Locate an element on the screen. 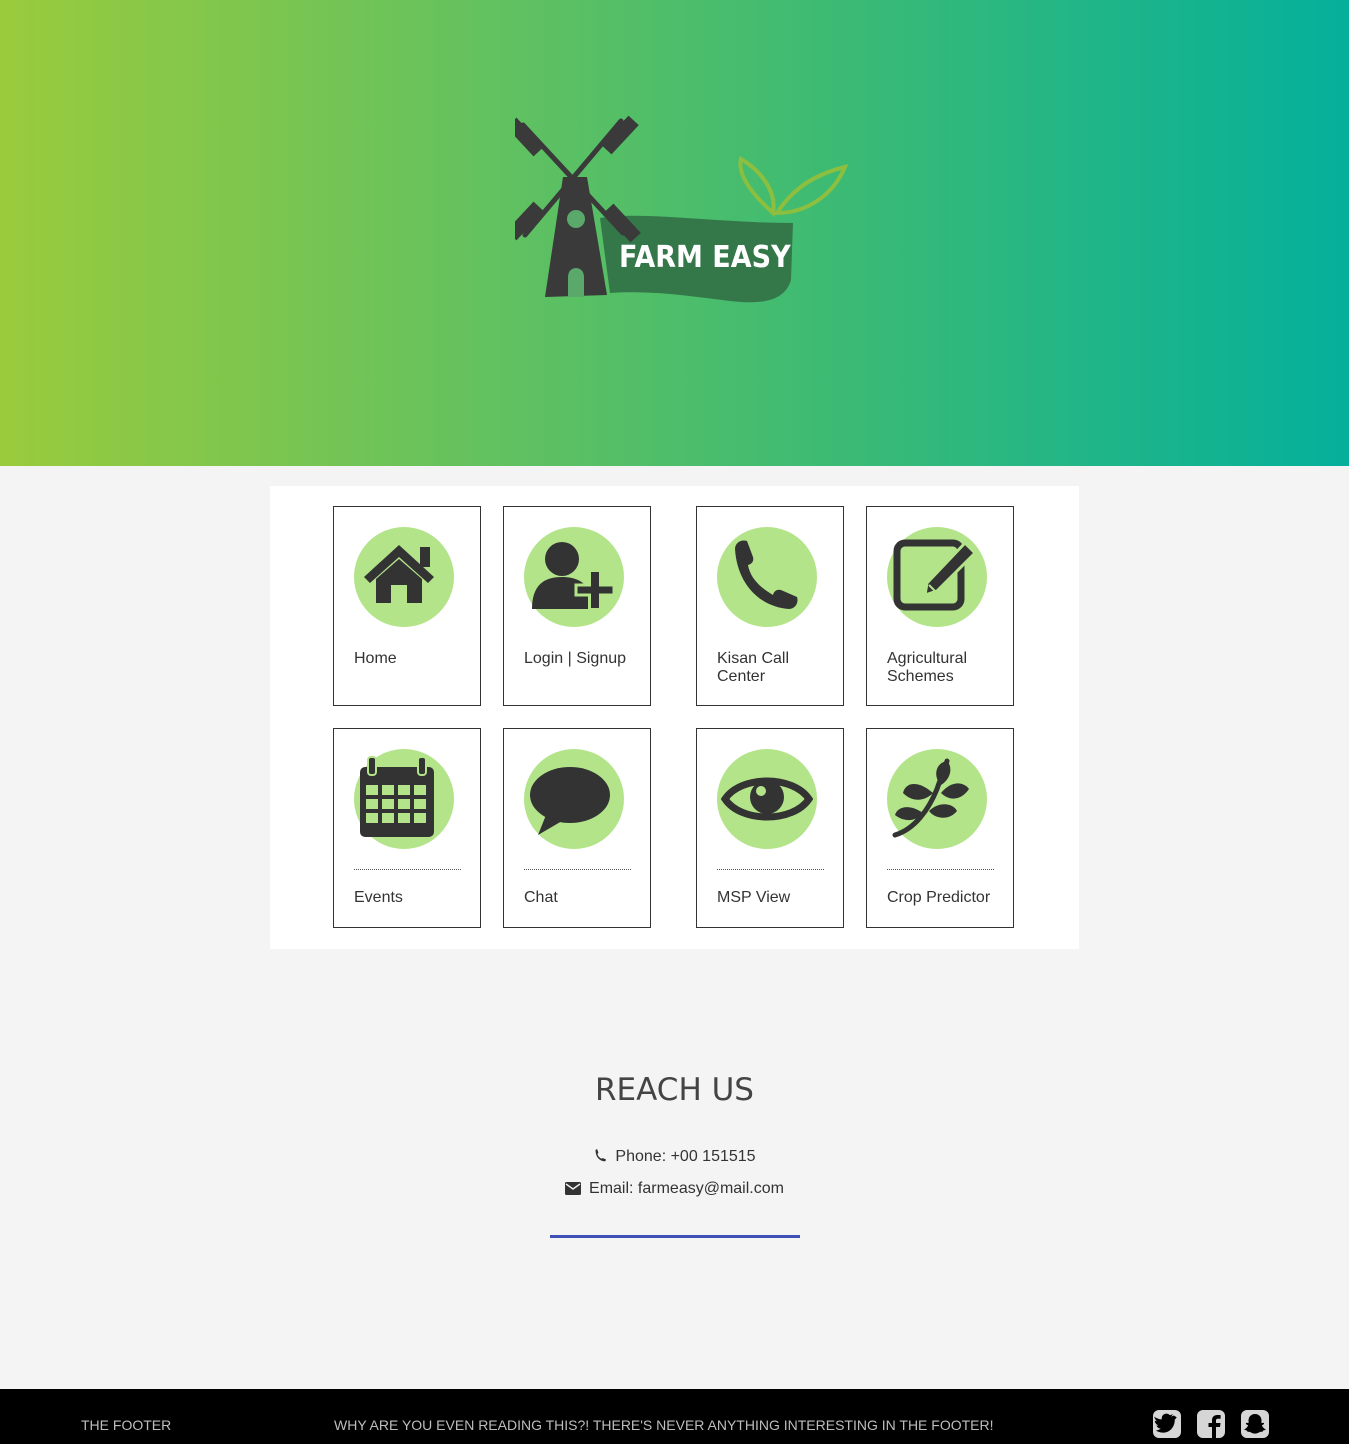 The image size is (1349, 1444). contact-phone: Phone: +00 151515 is located at coordinates (674, 1157).